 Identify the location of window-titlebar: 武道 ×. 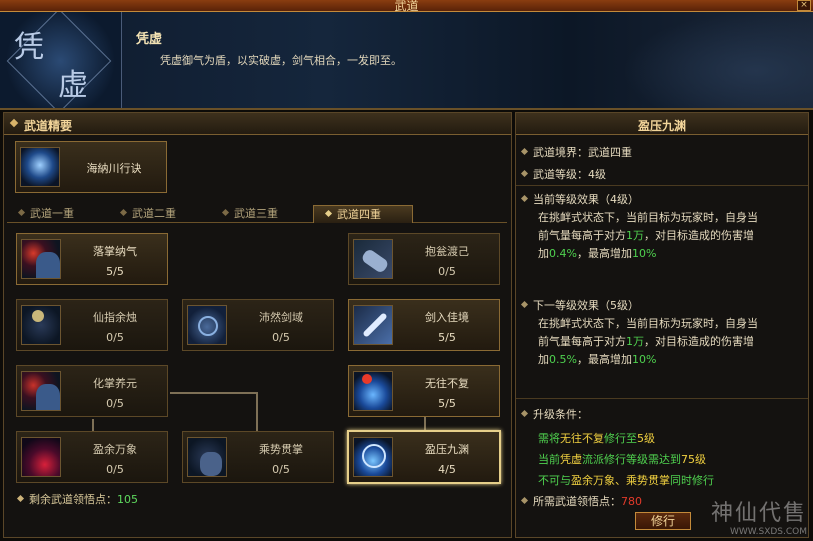
(406, 6).